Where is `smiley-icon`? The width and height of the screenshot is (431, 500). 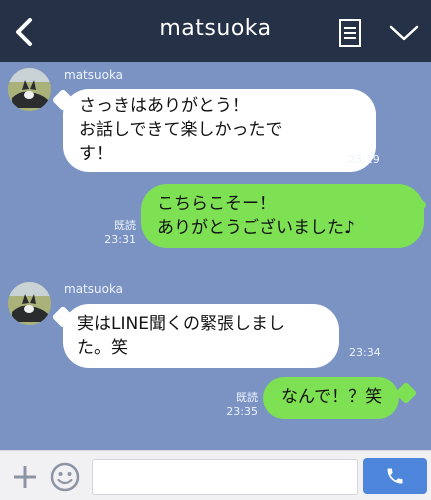 smiley-icon is located at coordinates (65, 477).